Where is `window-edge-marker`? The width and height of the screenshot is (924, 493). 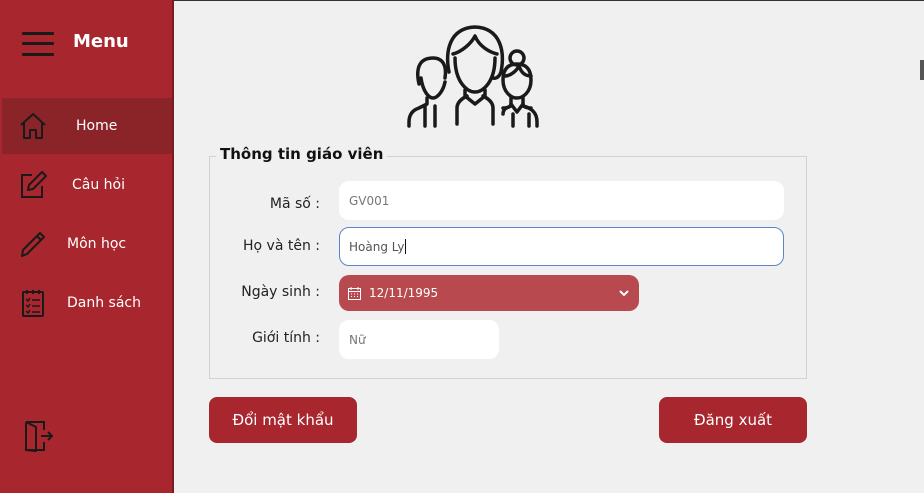 window-edge-marker is located at coordinates (922, 70).